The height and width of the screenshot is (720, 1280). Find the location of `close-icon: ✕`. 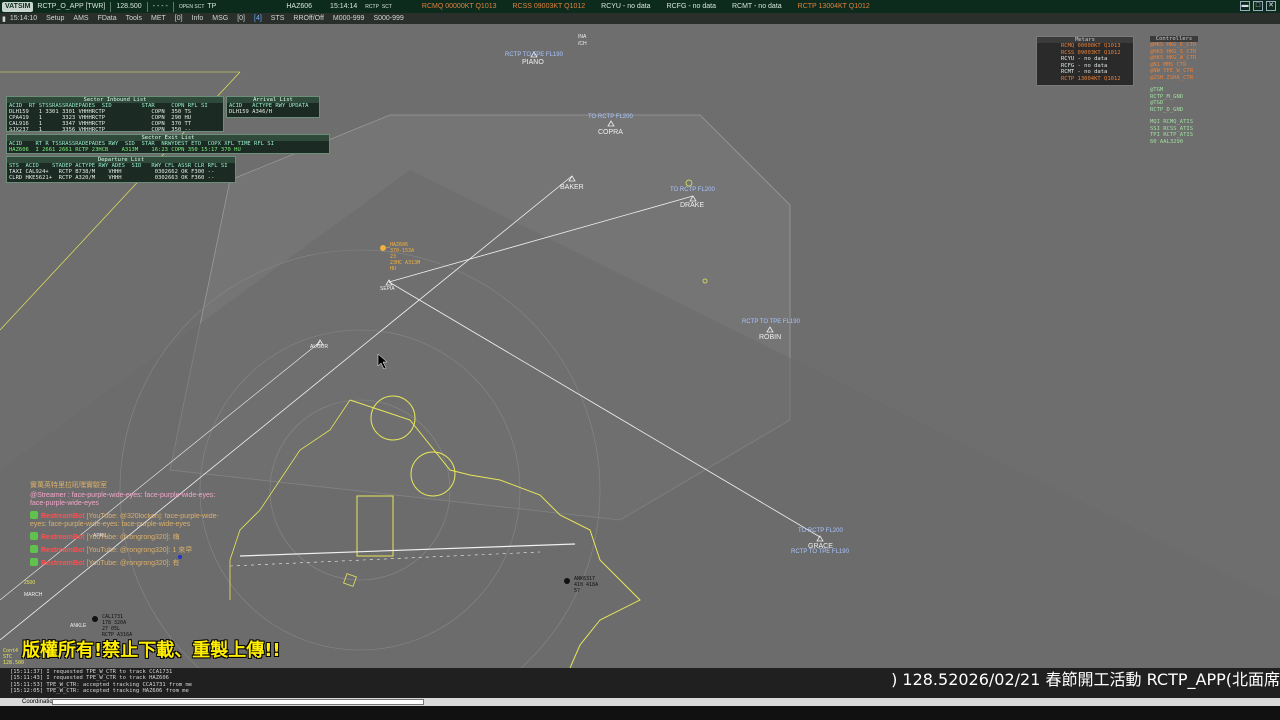

close-icon: ✕ is located at coordinates (1271, 6).